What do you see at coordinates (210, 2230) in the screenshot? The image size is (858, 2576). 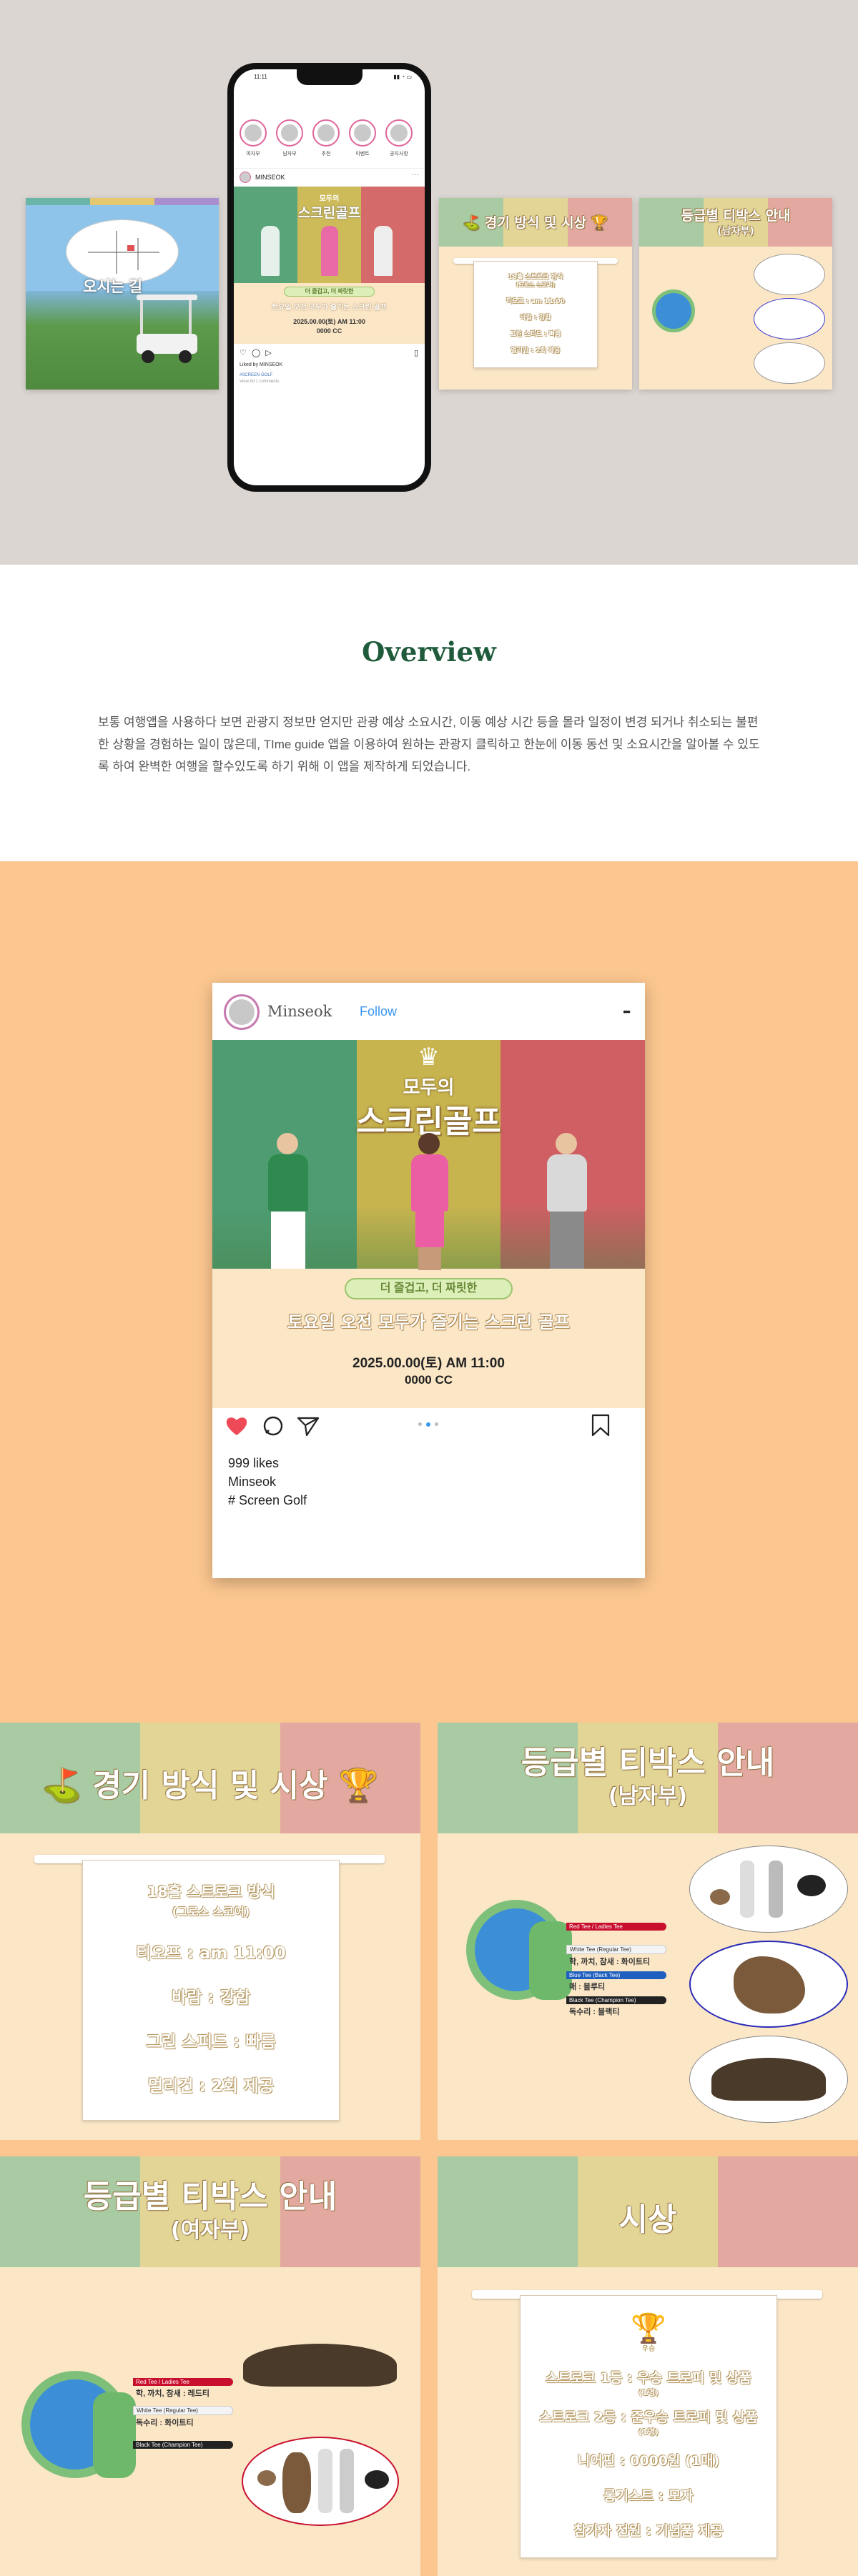 I see `tee-women-subtitle: (여자부)` at bounding box center [210, 2230].